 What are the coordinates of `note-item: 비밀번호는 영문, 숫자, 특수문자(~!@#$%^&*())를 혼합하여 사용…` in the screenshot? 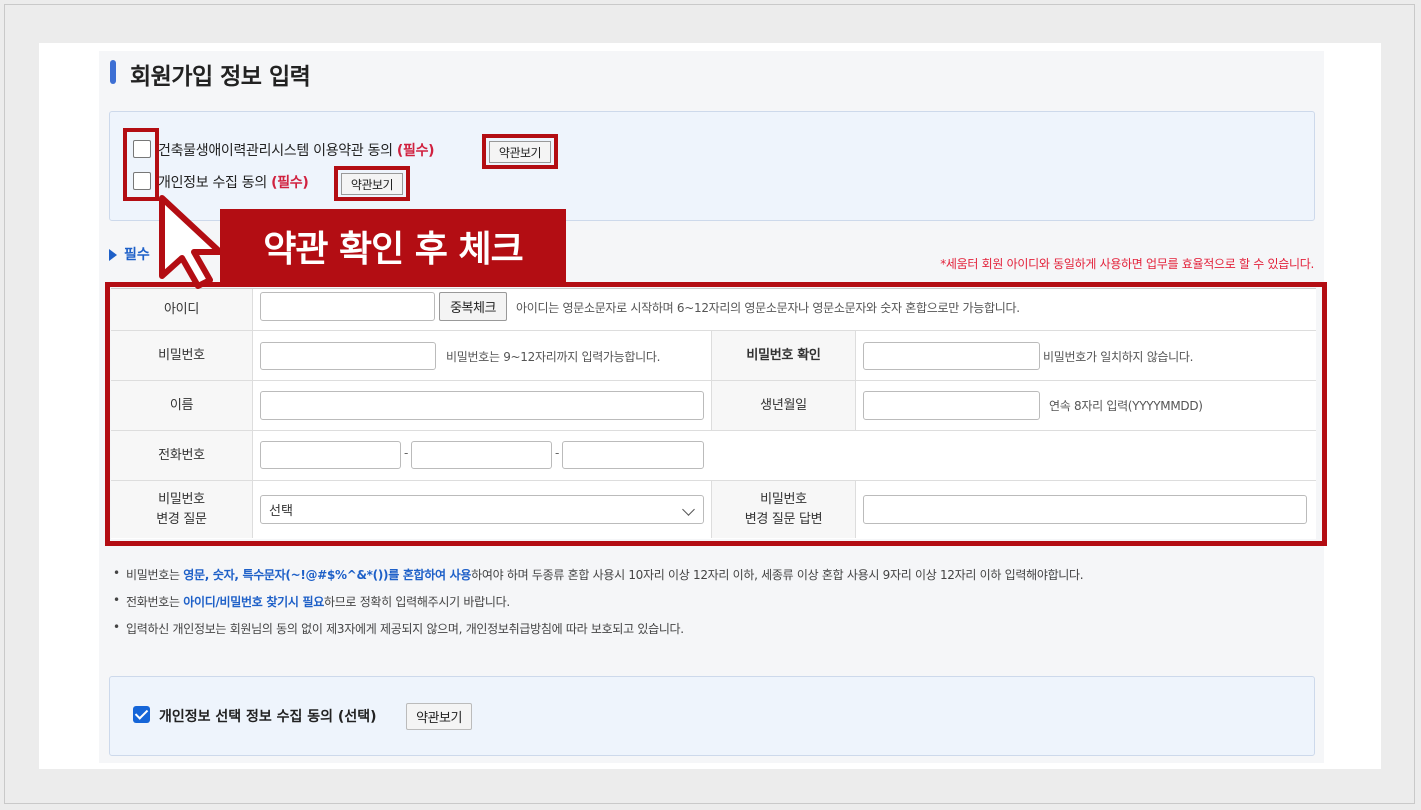 It's located at (598, 579).